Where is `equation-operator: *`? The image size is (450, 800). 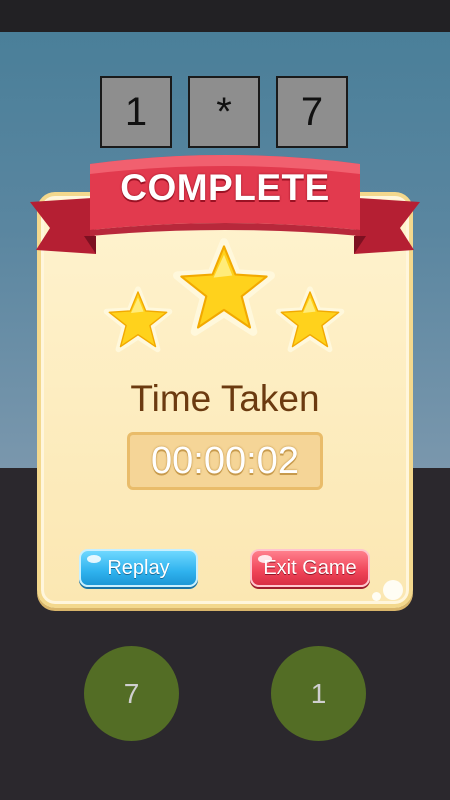 equation-operator: * is located at coordinates (224, 112).